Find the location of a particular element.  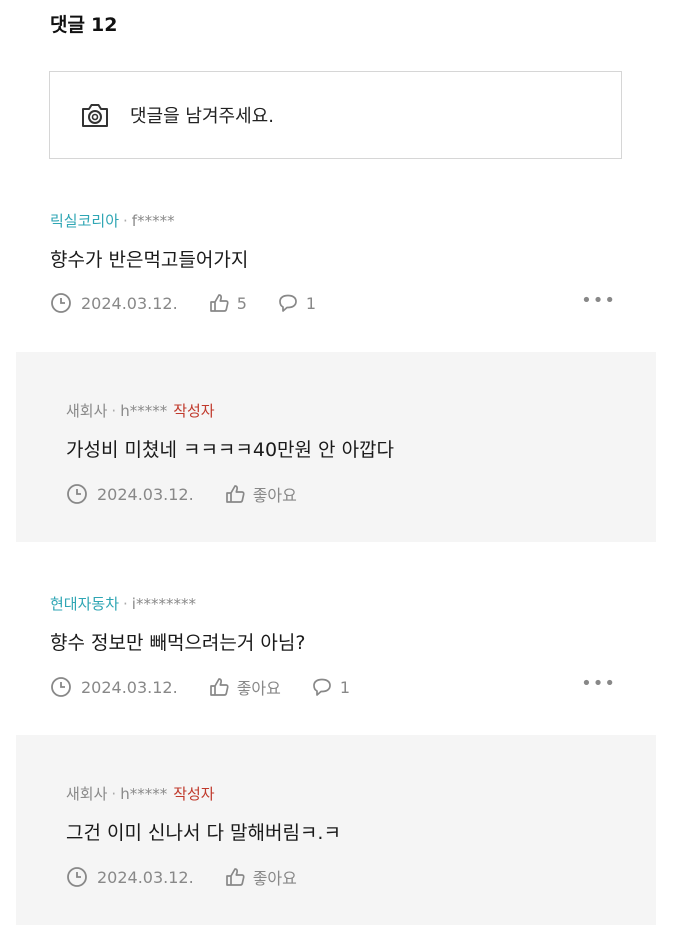

comments-title: 댓글 is located at coordinates (67, 25).